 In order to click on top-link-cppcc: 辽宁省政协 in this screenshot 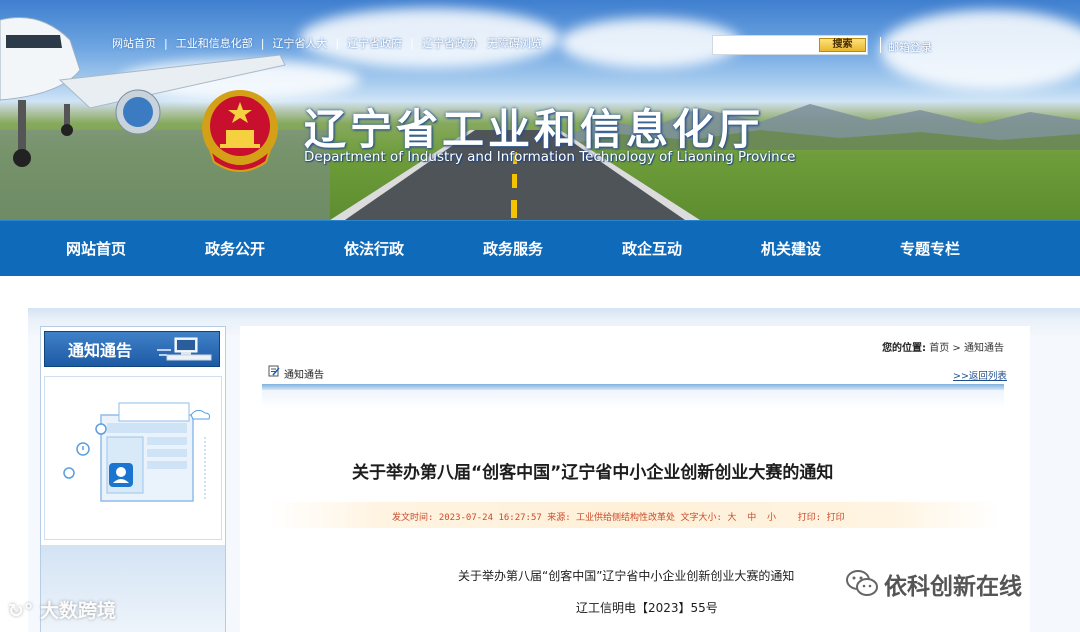, I will do `click(449, 43)`.